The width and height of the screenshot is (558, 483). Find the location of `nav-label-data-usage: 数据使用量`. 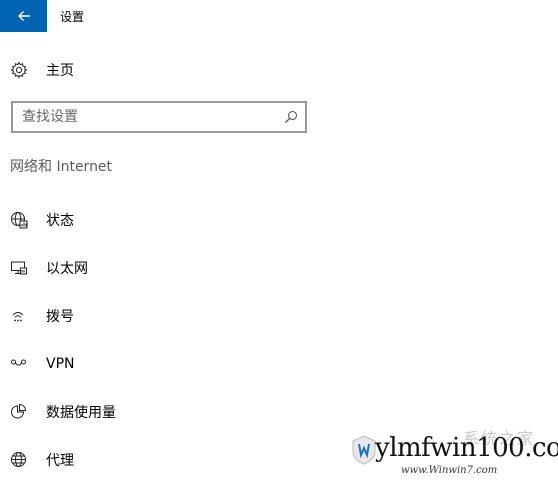

nav-label-data-usage: 数据使用量 is located at coordinates (81, 413).